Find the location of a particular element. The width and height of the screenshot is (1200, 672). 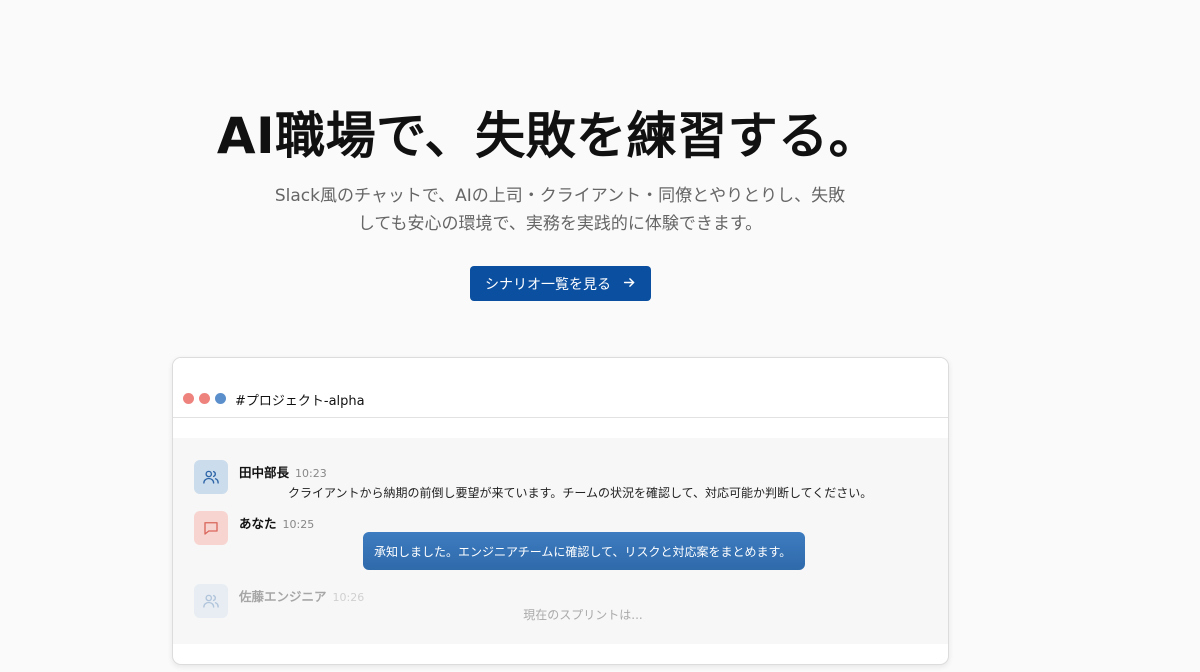

users-icon is located at coordinates (211, 477).